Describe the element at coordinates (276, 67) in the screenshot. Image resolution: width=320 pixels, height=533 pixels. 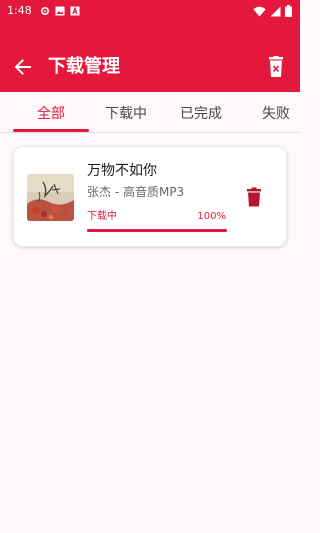
I see `trash-clear-icon` at that location.